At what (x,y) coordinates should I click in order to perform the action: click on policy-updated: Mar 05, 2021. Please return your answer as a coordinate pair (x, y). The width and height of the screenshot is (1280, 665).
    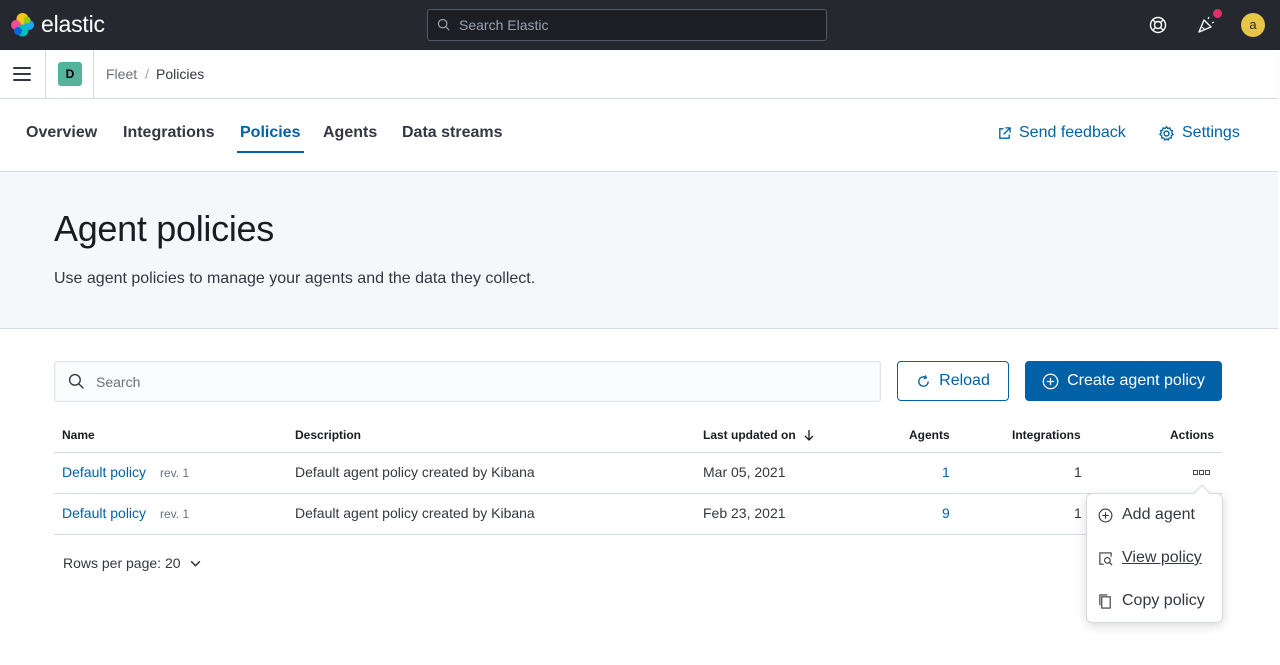
    Looking at the image, I should click on (744, 472).